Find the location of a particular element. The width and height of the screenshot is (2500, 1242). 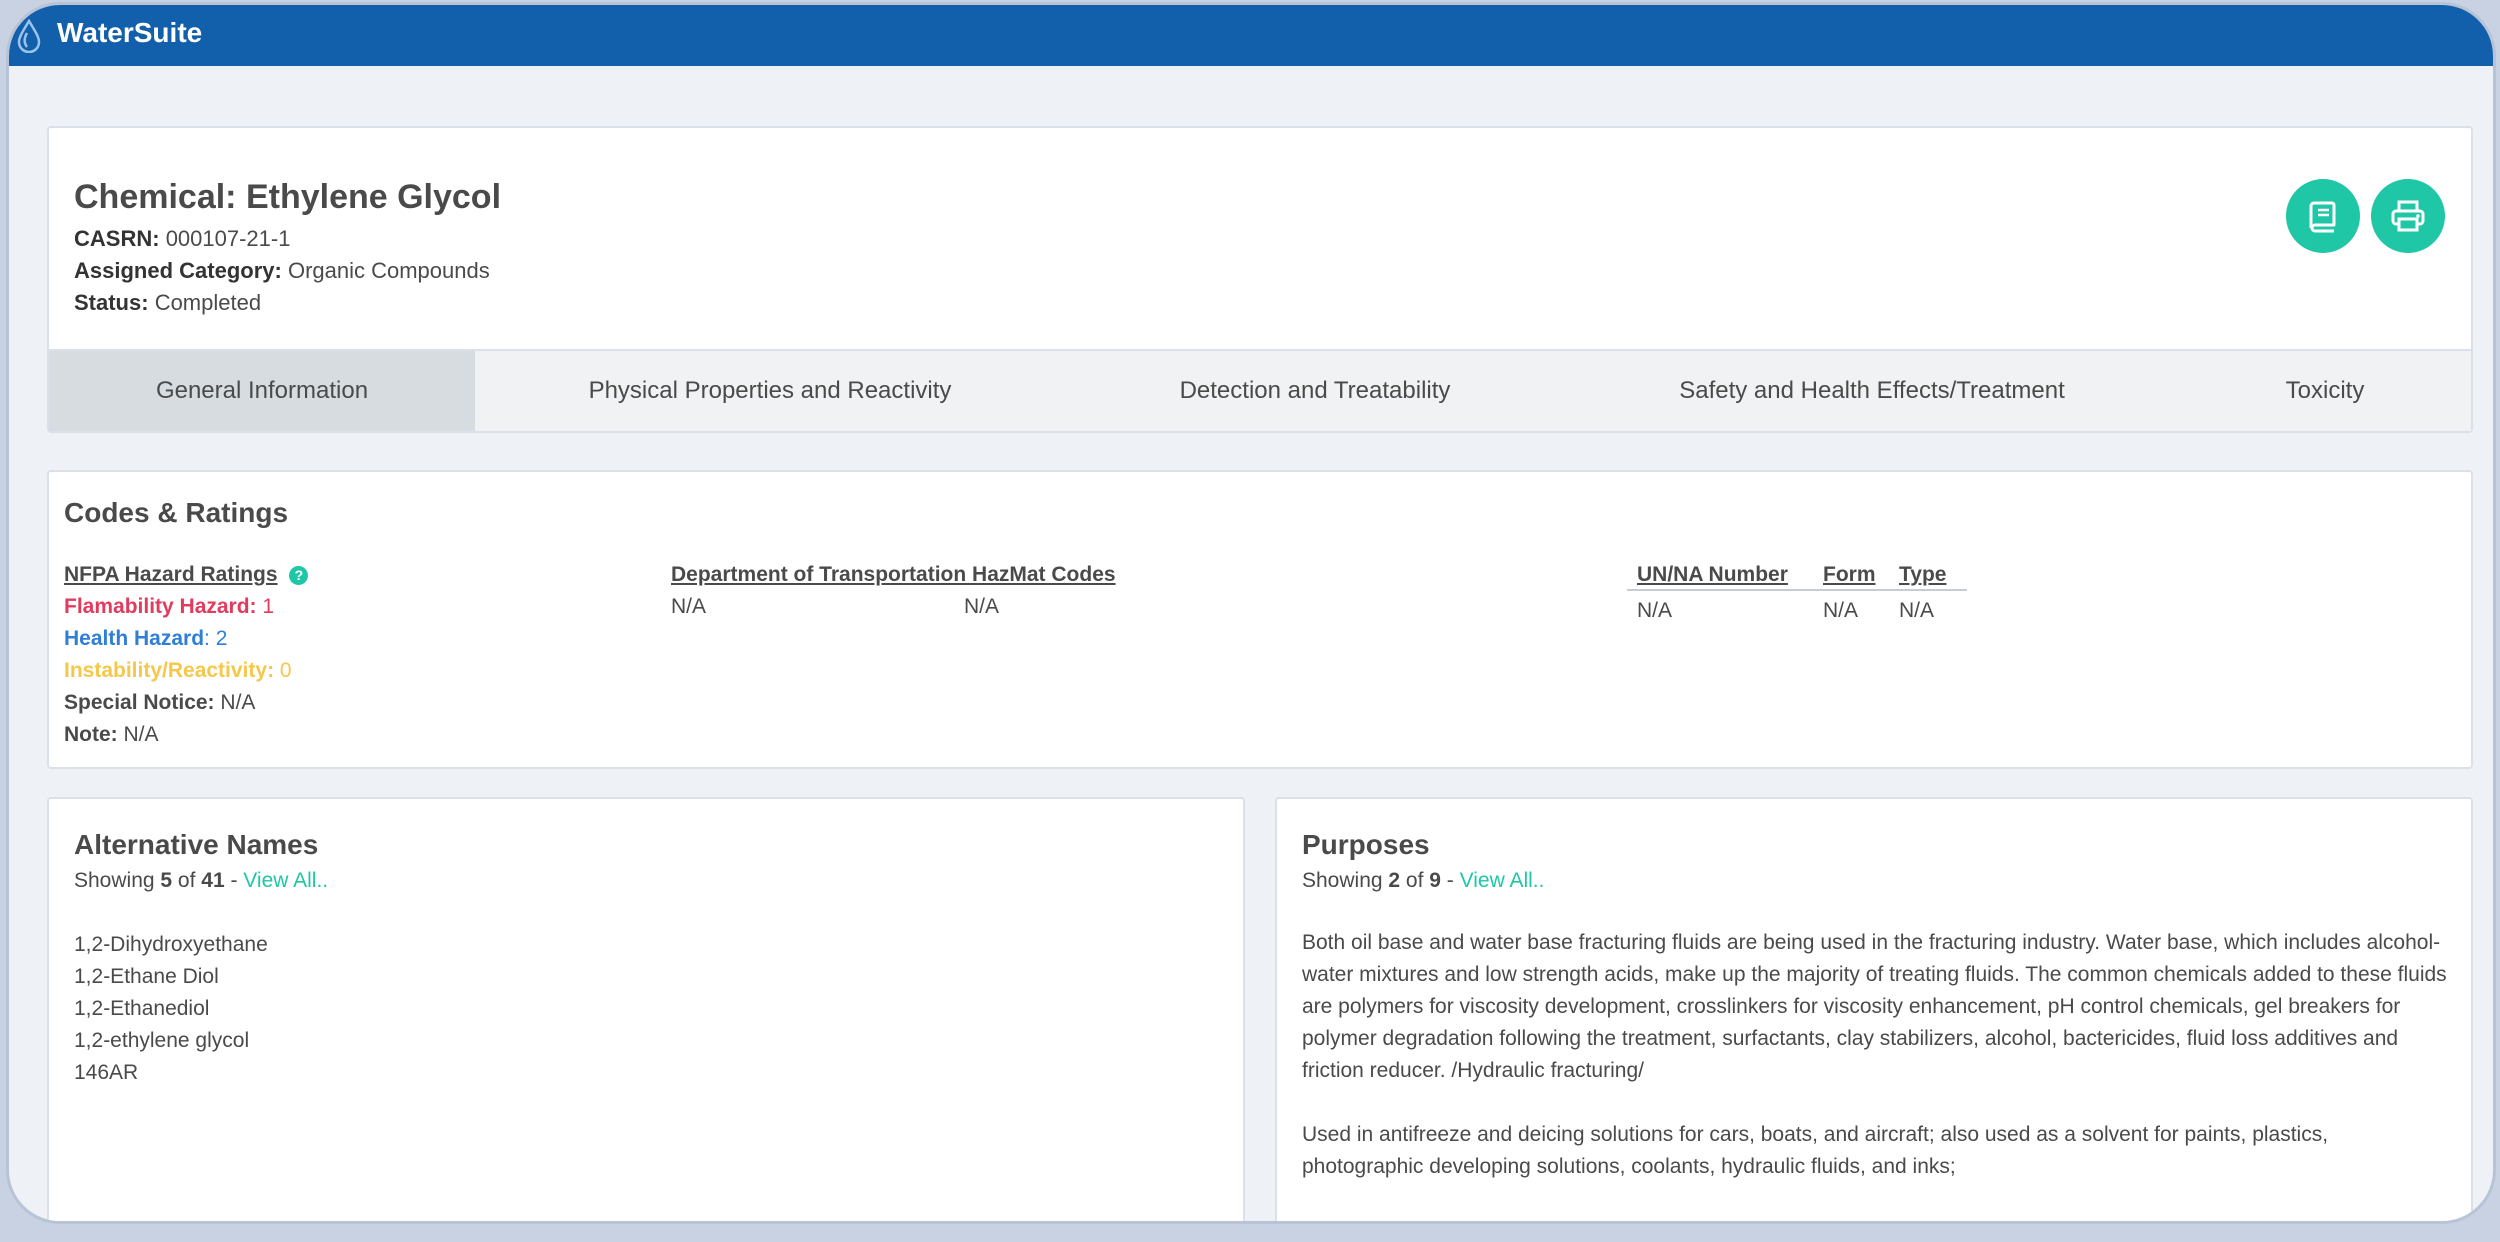

help-icon: ? is located at coordinates (299, 575).